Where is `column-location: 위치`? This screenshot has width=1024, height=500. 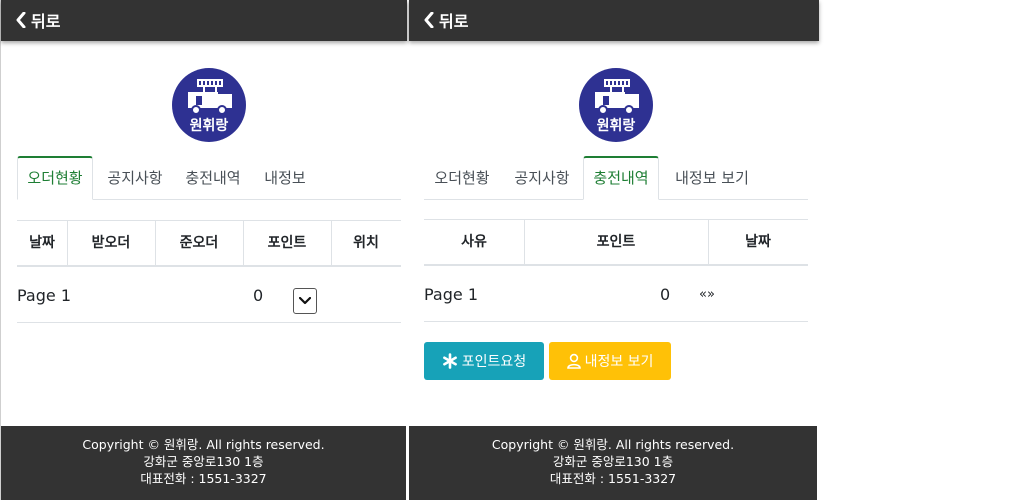 column-location: 위치 is located at coordinates (366, 243).